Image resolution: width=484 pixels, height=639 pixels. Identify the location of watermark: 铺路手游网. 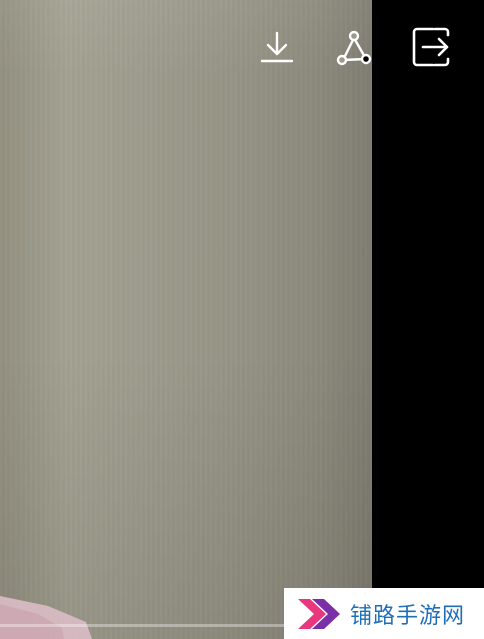
(384, 613).